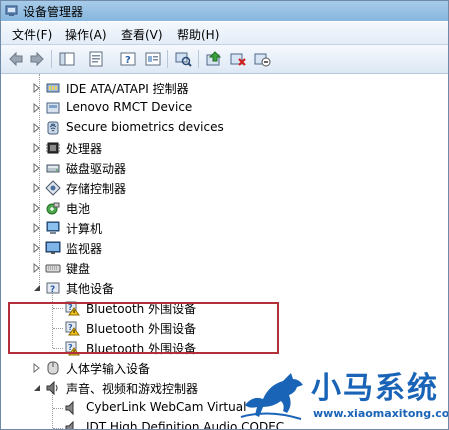 This screenshot has height=430, width=449. I want to click on device-manager-app-icon, so click(11, 10).